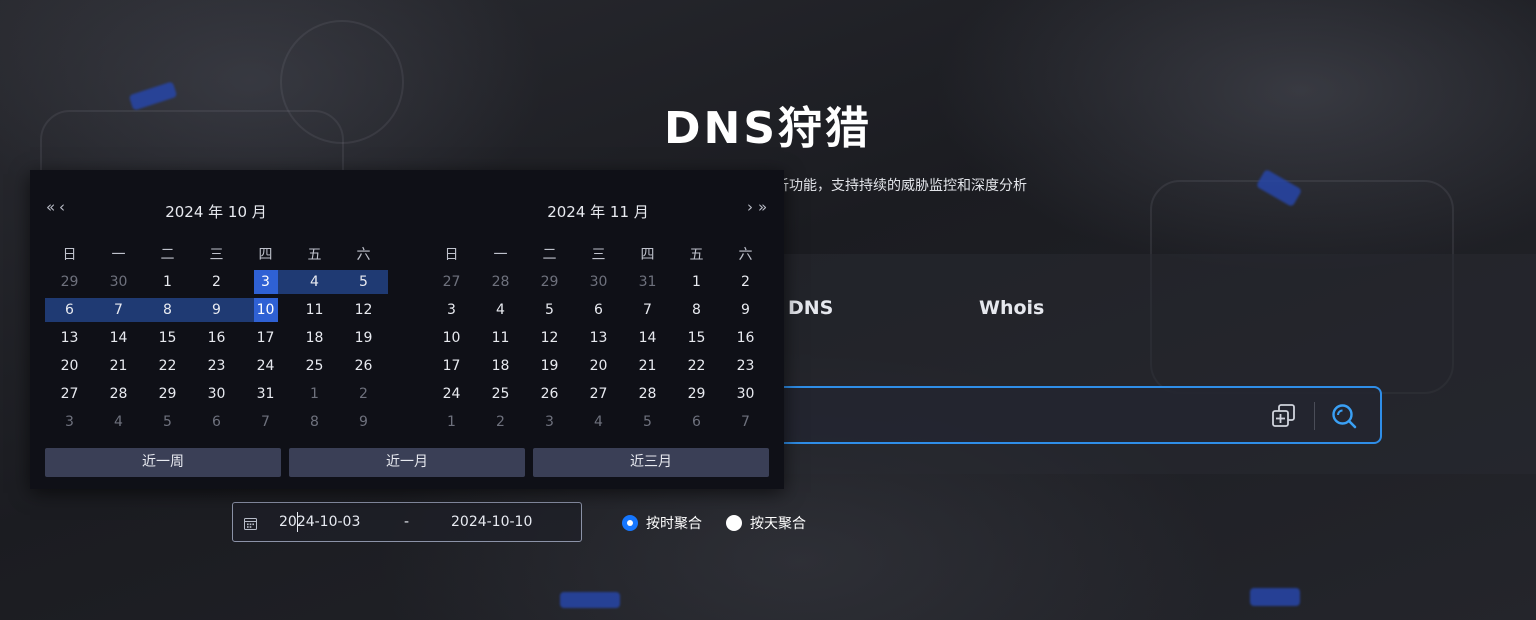  Describe the element at coordinates (163, 462) in the screenshot. I see `quick-range-week-button: 近一周` at that location.